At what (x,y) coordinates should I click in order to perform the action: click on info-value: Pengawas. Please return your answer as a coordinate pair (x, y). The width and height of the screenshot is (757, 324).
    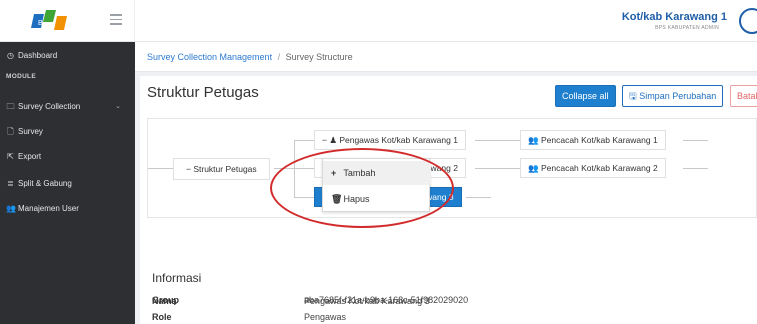
    Looking at the image, I should click on (325, 317).